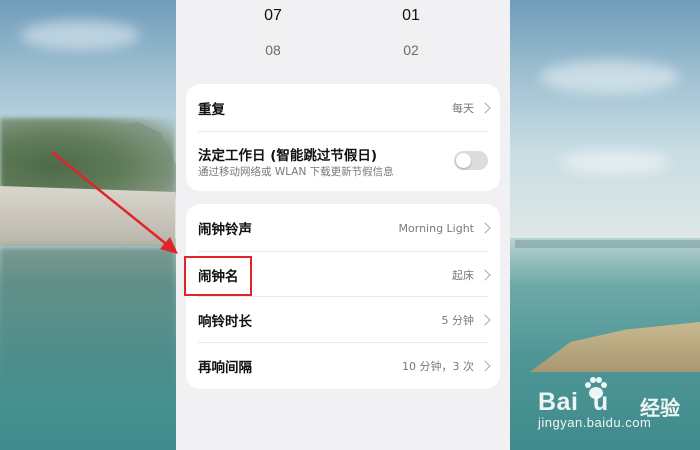  I want to click on watermark-url: jingyan.baidu.com, so click(595, 422).